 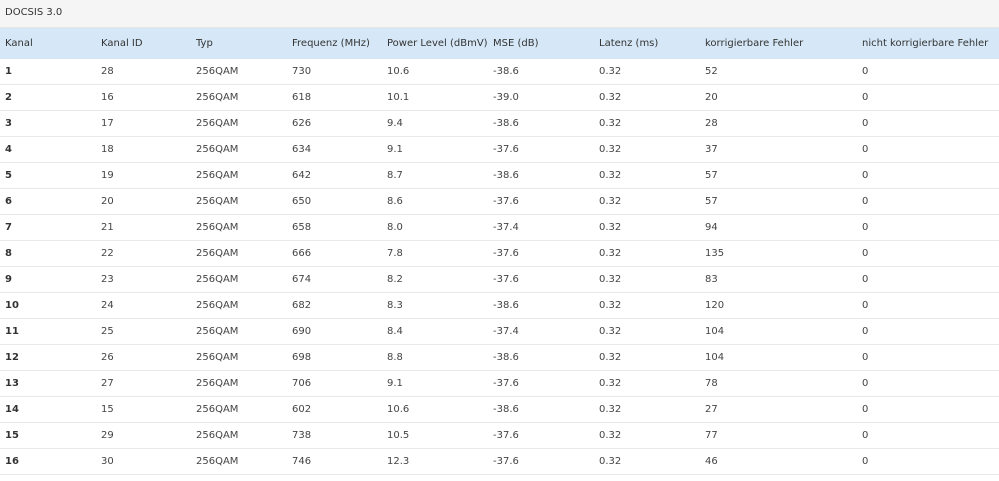 I want to click on cell-frequenz: 650, so click(x=302, y=201).